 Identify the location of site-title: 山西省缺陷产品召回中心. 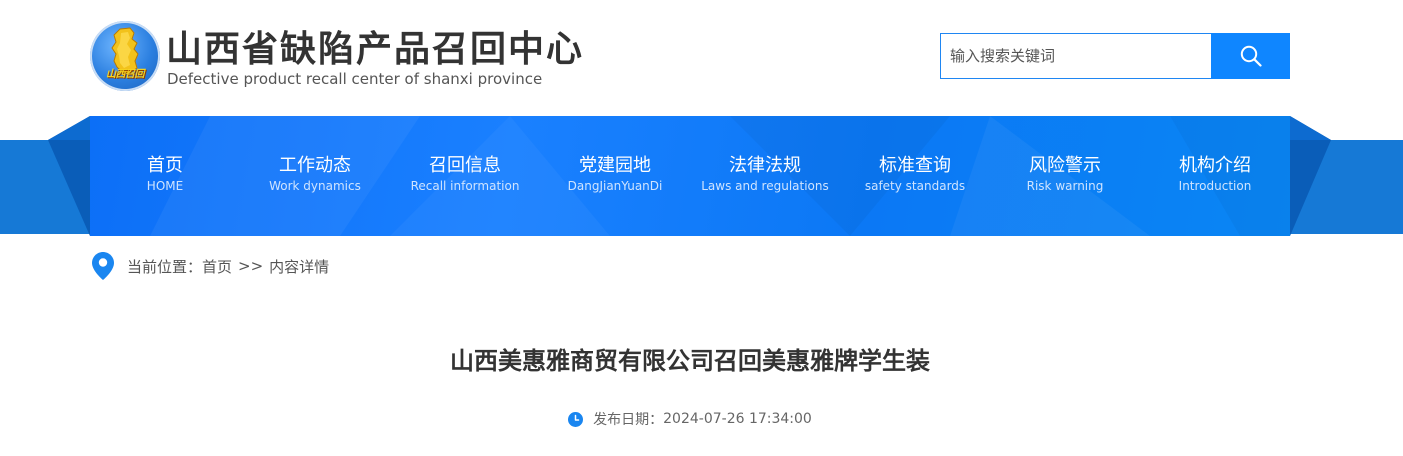
(375, 50).